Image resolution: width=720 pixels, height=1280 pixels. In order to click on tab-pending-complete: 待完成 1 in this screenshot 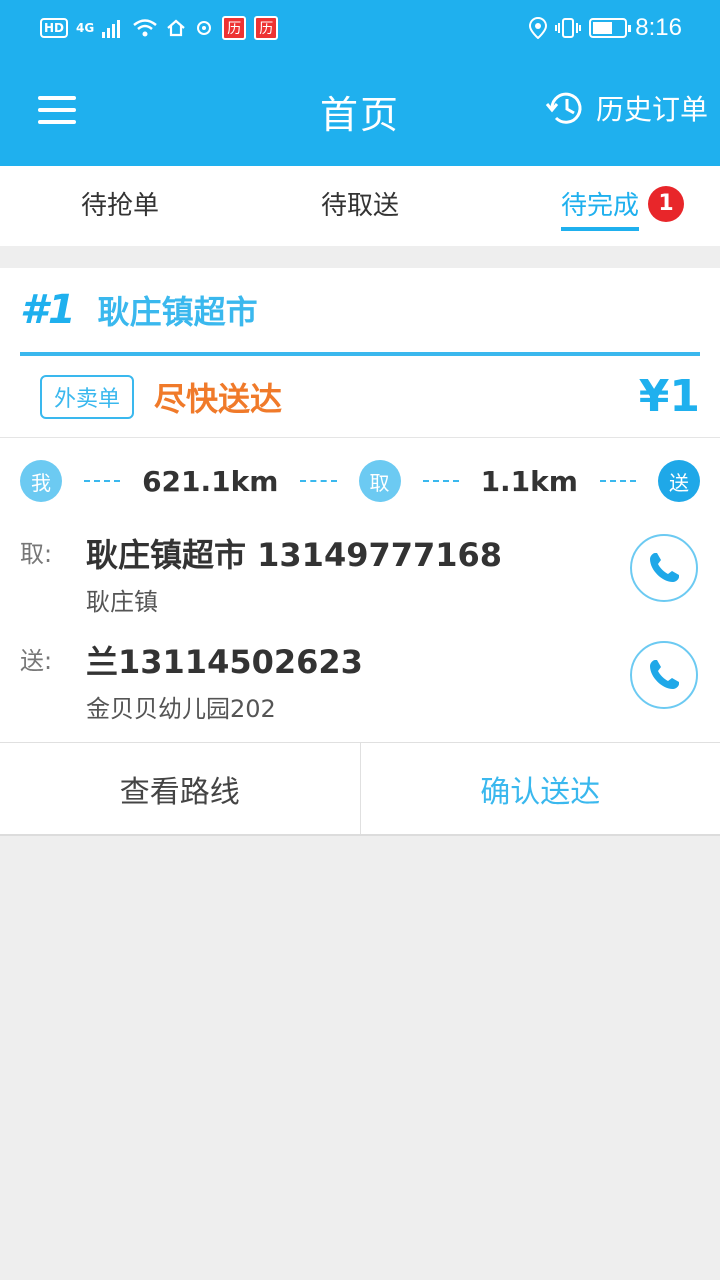, I will do `click(600, 206)`.